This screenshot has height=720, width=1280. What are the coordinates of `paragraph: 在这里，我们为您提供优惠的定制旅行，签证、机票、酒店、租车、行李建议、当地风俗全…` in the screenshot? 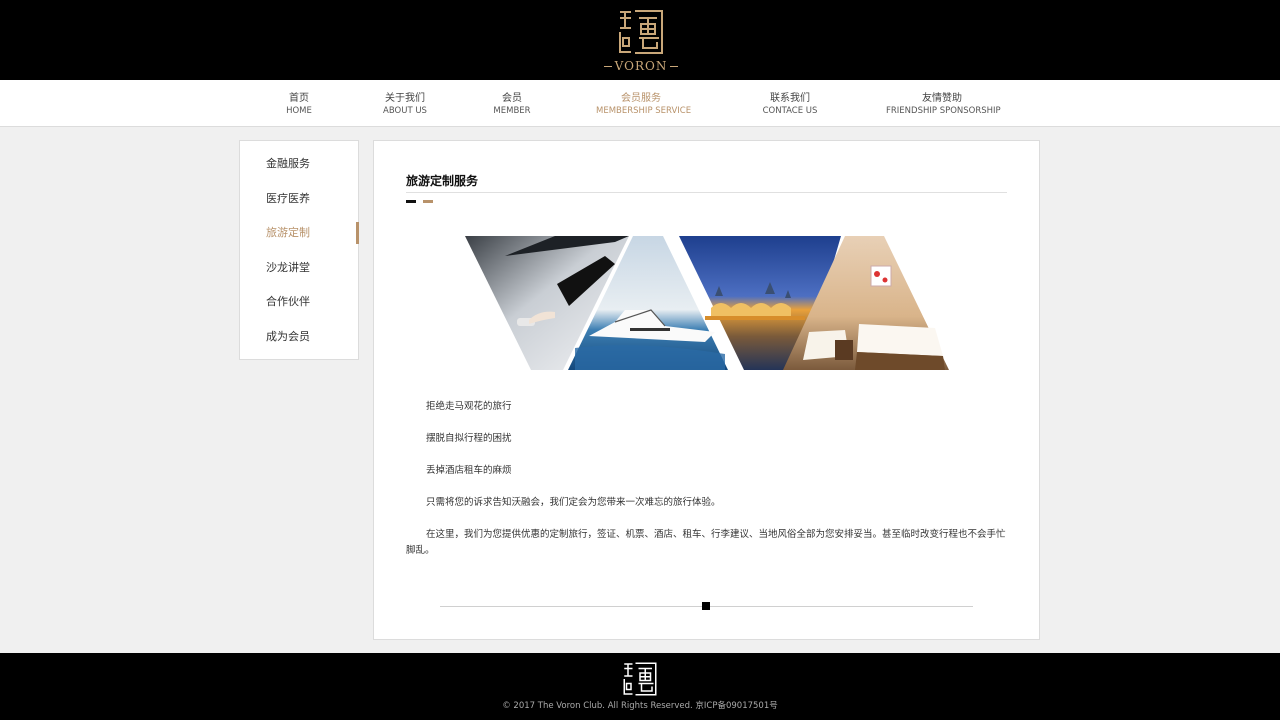 It's located at (706, 542).